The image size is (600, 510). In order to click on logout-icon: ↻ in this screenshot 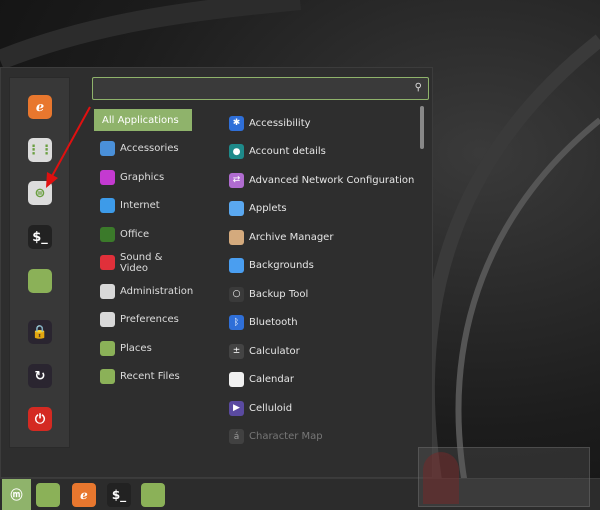, I will do `click(40, 376)`.